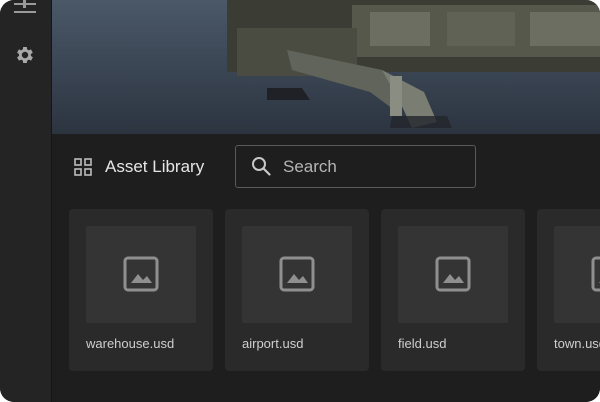 The width and height of the screenshot is (600, 402). What do you see at coordinates (310, 166) in the screenshot?
I see `search-placeholder: Search` at bounding box center [310, 166].